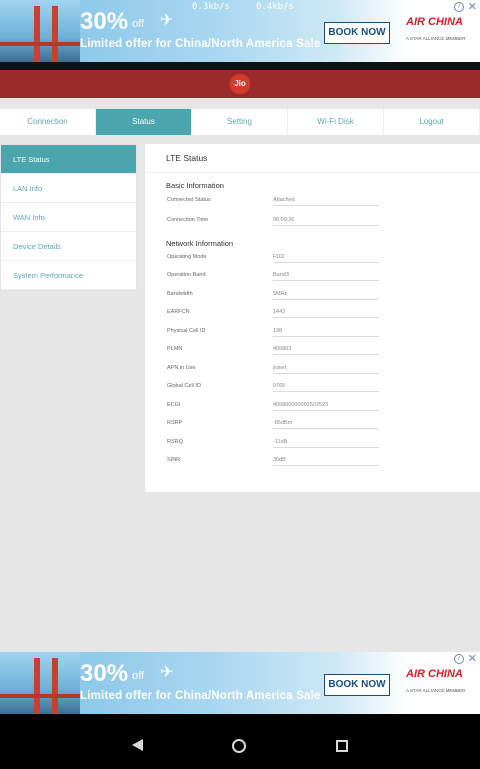  Describe the element at coordinates (326, 424) in the screenshot. I see `info-value: -85dBm` at that location.